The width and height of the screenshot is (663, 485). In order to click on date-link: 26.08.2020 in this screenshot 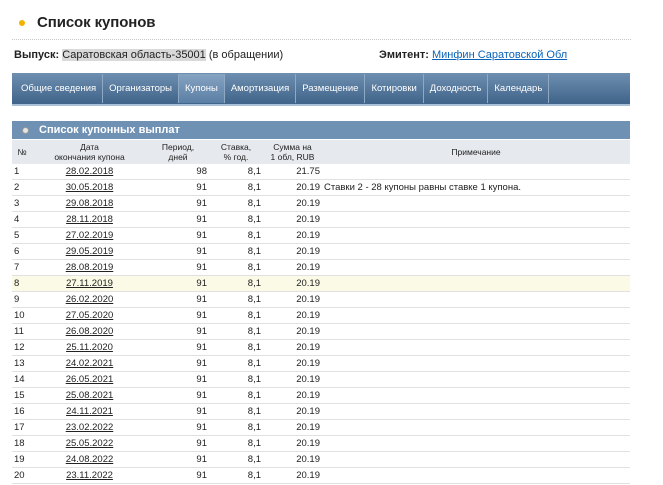, I will do `click(90, 331)`.